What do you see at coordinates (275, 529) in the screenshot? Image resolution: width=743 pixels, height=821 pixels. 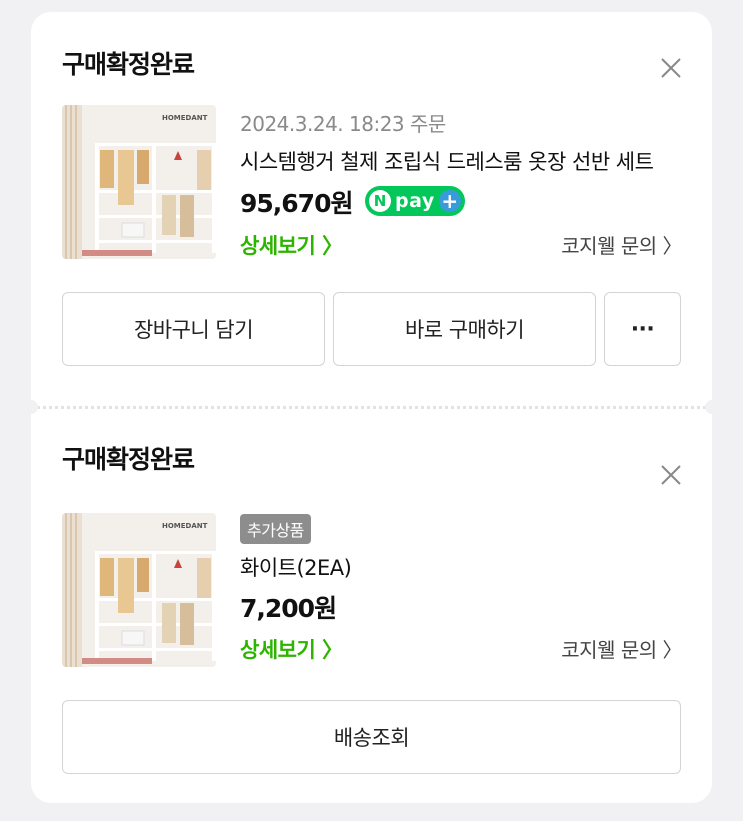 I see `add-on-product-badge: 추가상품` at bounding box center [275, 529].